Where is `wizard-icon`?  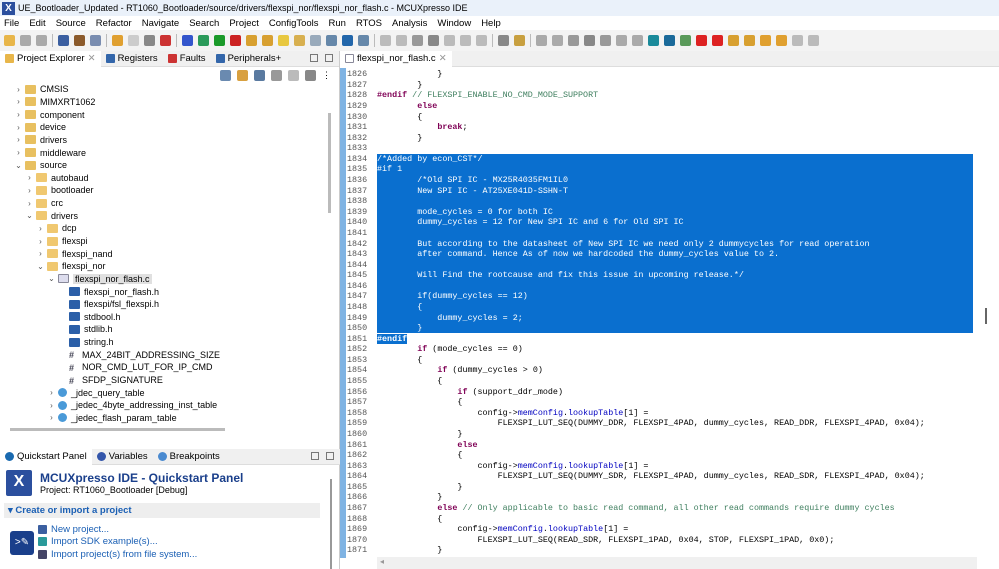
wizard-icon is located at coordinates (267, 40).